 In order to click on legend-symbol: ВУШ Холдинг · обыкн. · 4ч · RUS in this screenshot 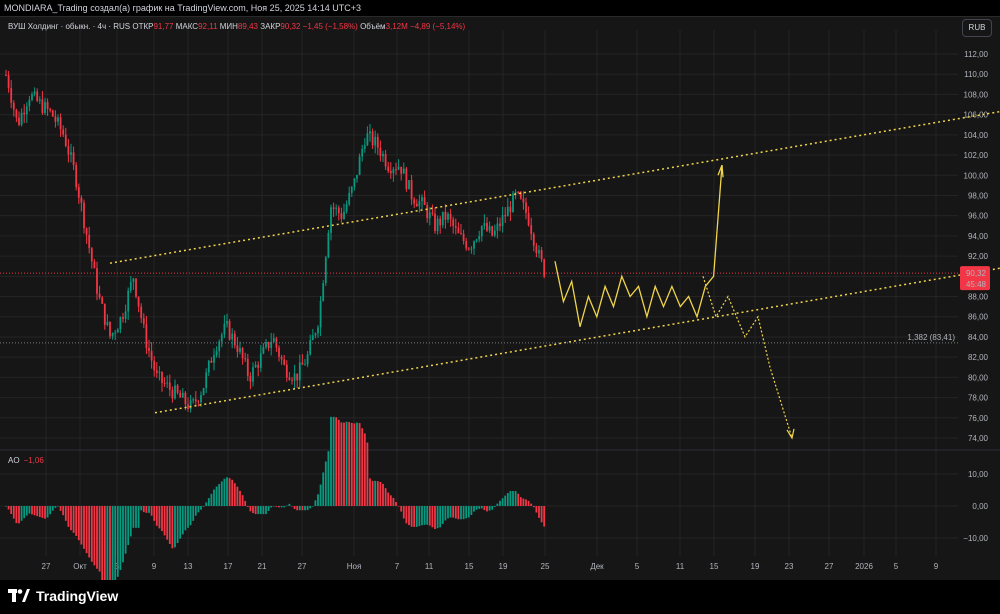, I will do `click(69, 26)`.